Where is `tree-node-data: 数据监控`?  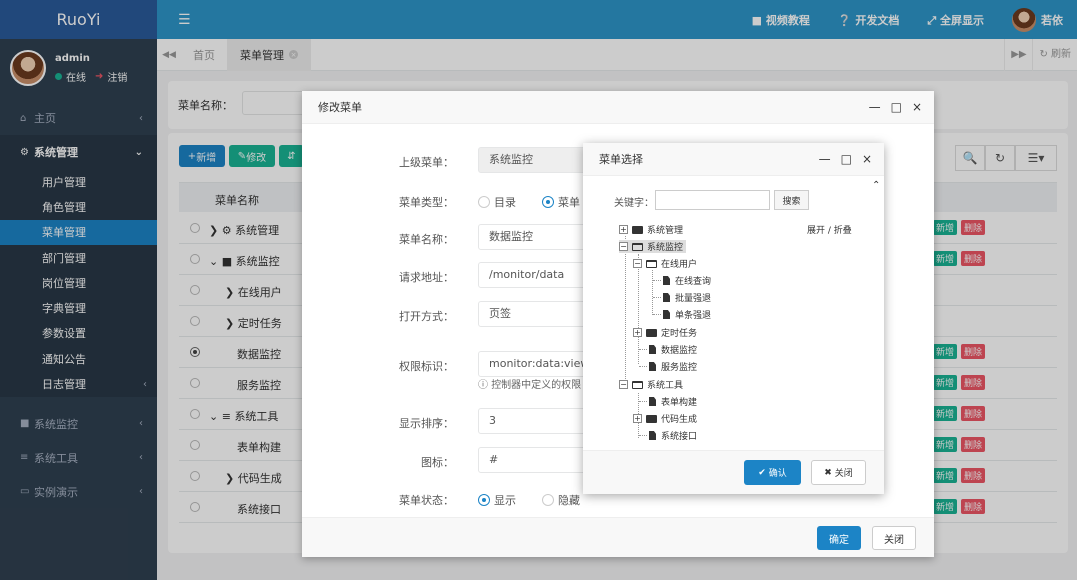
tree-node-data: 数据监控 is located at coordinates (673, 349).